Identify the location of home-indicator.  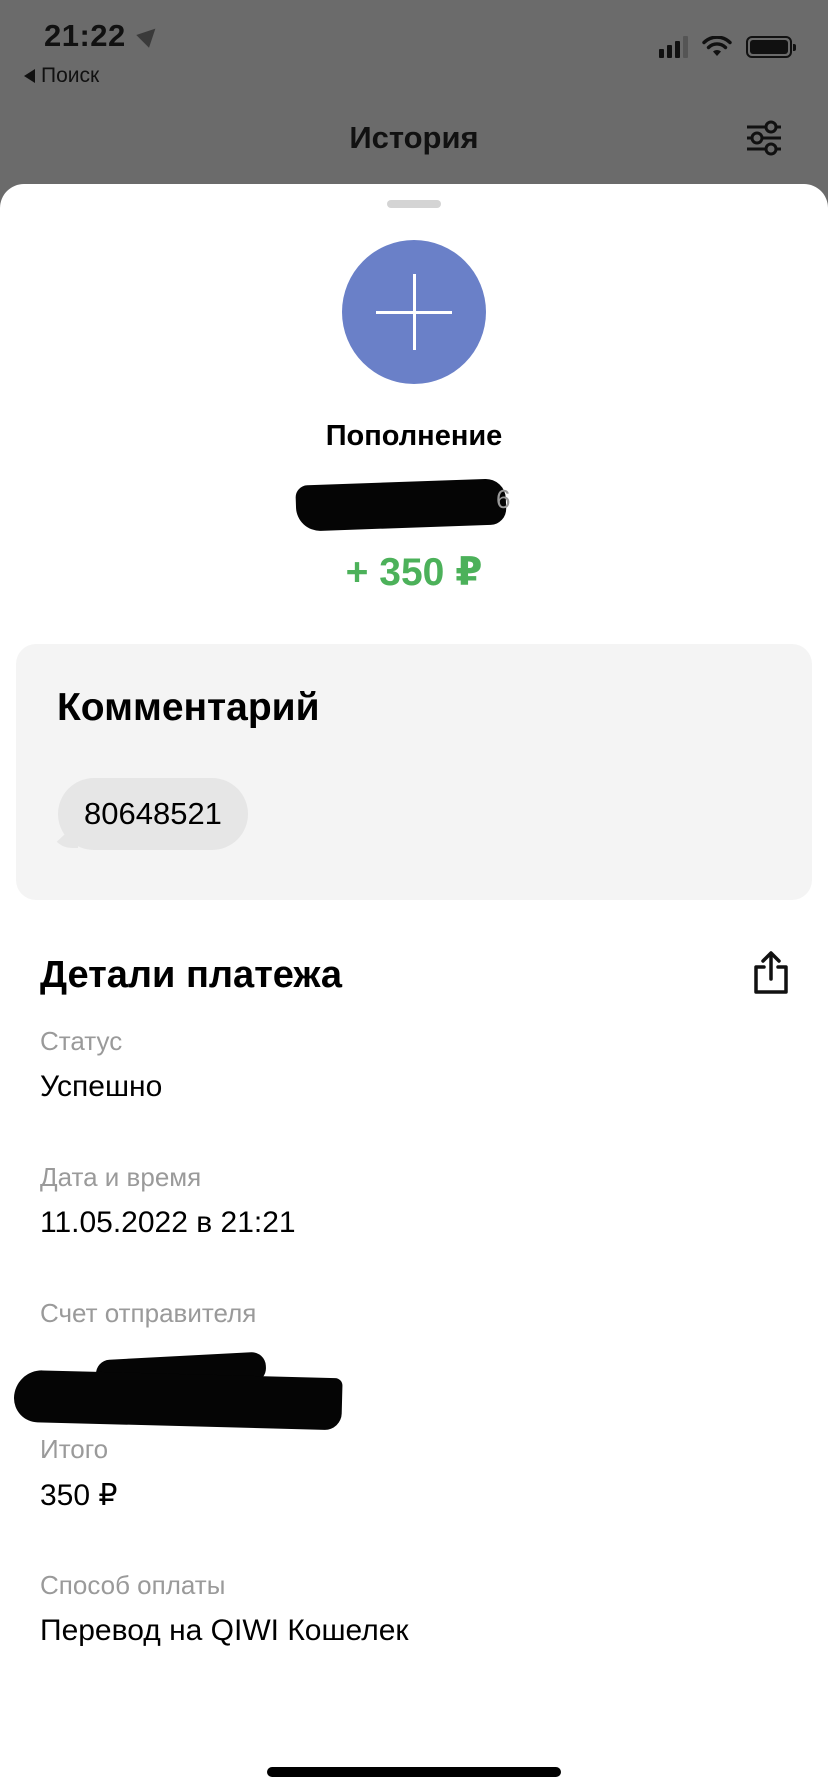
(414, 1772).